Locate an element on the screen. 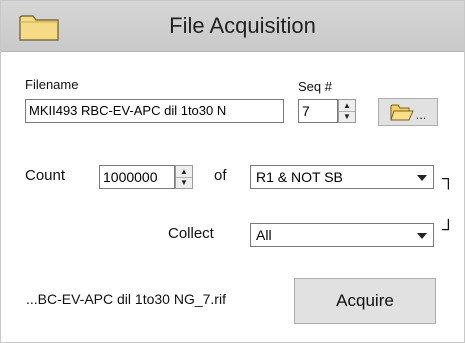 Image resolution: width=465 pixels, height=343 pixels. gate-dropdown: R1 & NOT SB is located at coordinates (342, 177).